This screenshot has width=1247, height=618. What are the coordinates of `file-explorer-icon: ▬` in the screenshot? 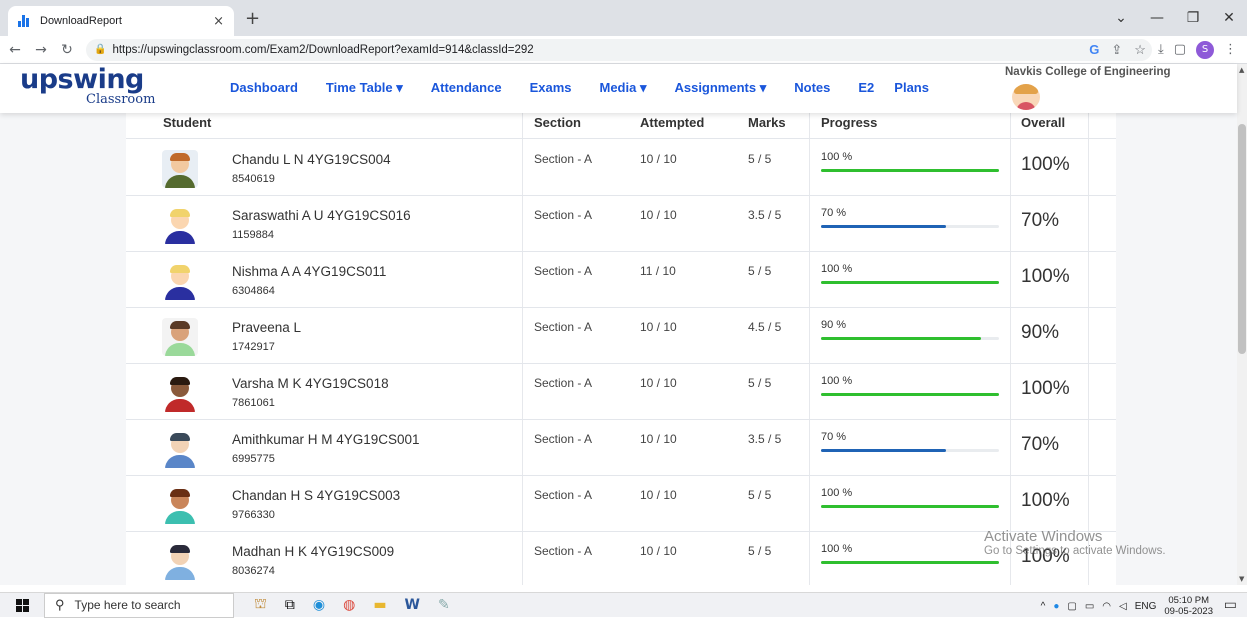 It's located at (379, 605).